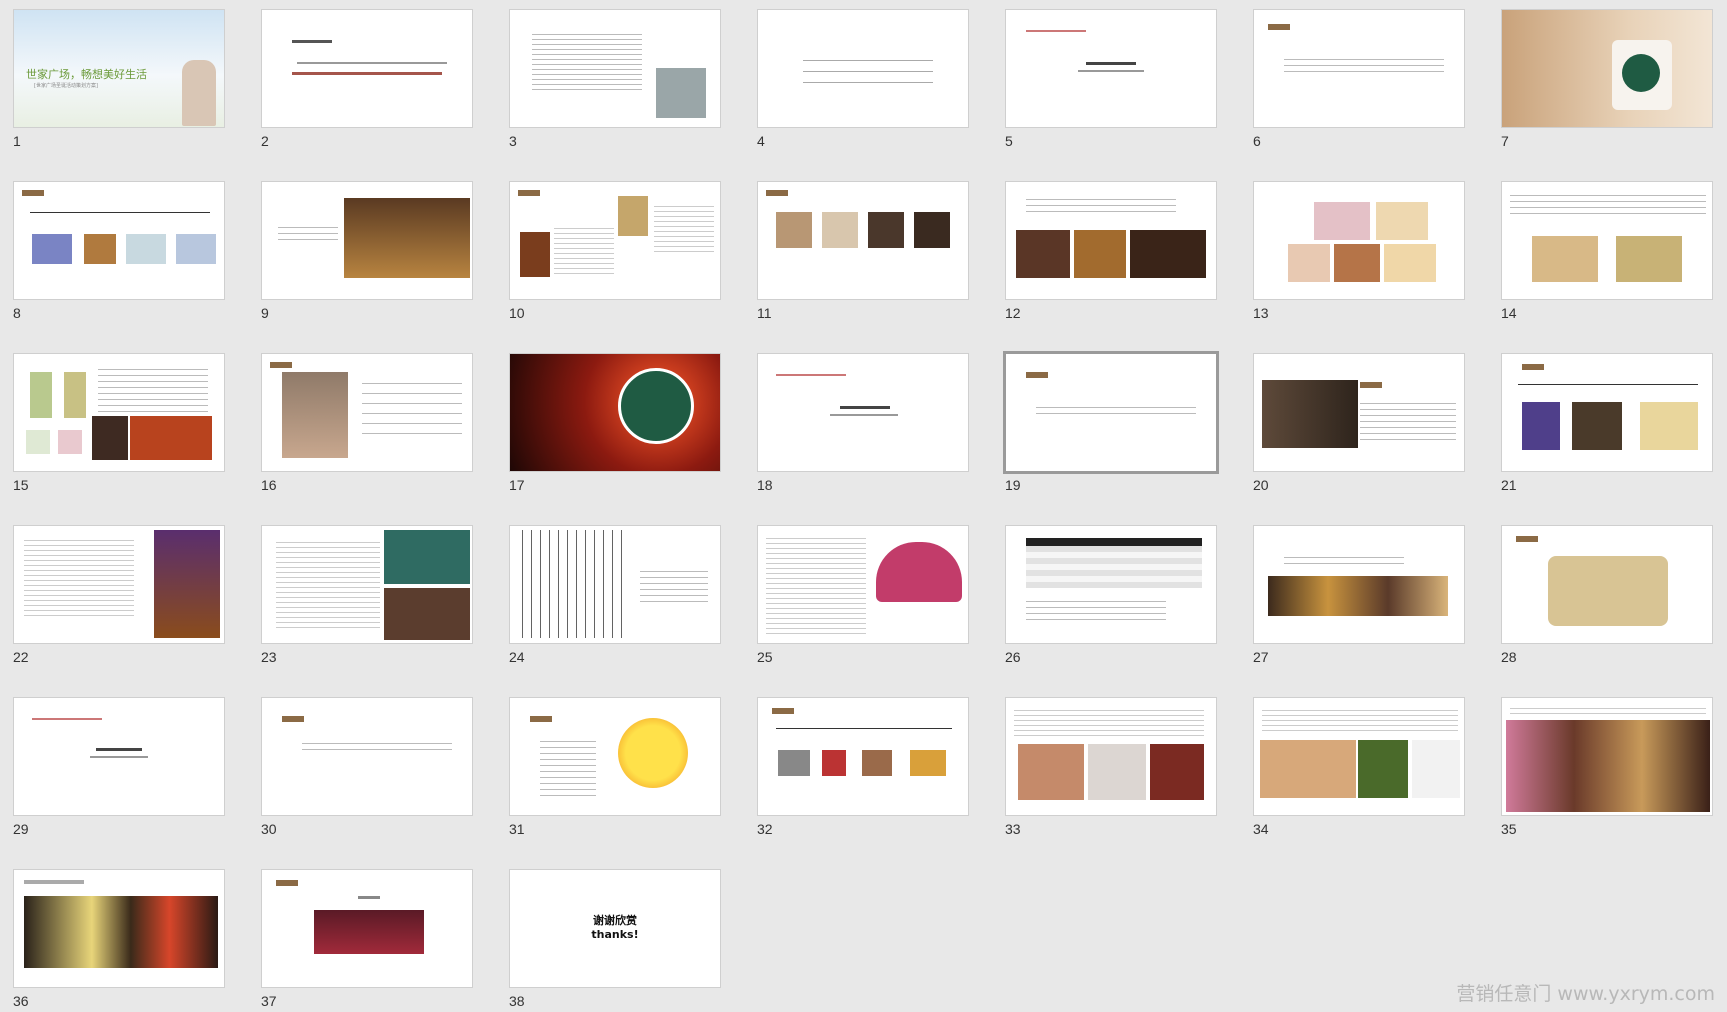 The image size is (1727, 1012). Describe the element at coordinates (269, 485) in the screenshot. I see `slide-number: 16` at that location.